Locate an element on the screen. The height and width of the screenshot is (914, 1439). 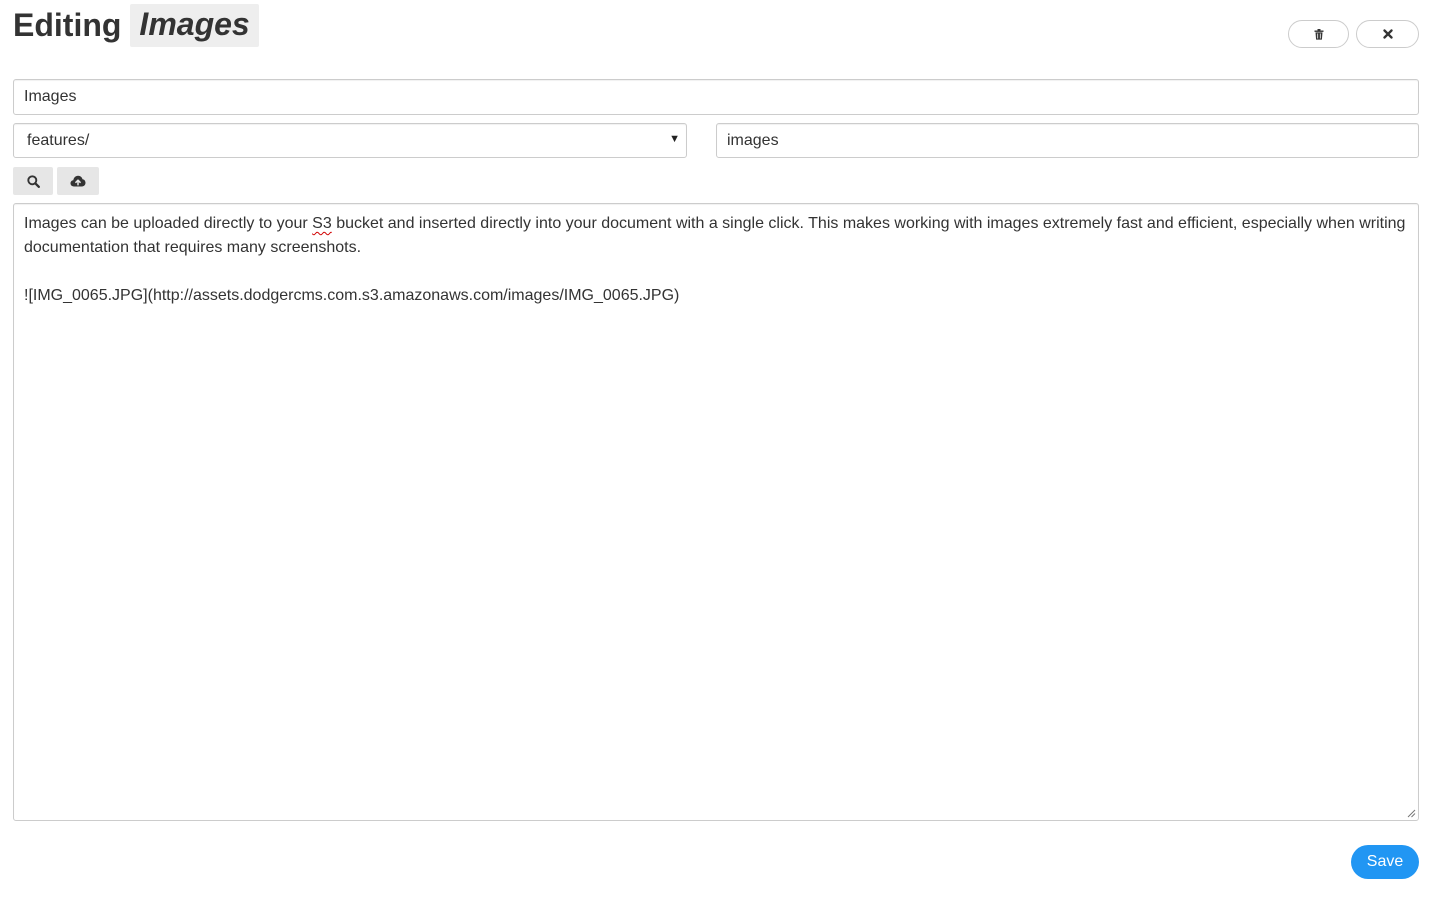
search-icon is located at coordinates (33, 181).